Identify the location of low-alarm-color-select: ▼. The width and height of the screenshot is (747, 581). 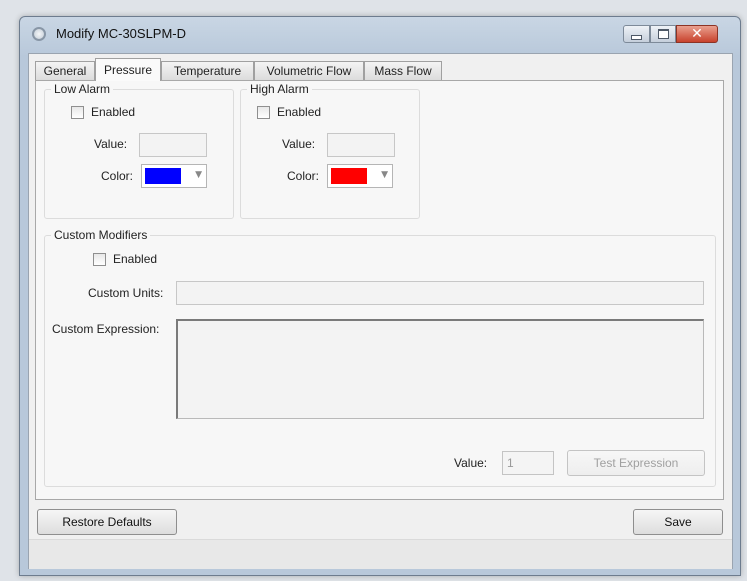
(174, 176).